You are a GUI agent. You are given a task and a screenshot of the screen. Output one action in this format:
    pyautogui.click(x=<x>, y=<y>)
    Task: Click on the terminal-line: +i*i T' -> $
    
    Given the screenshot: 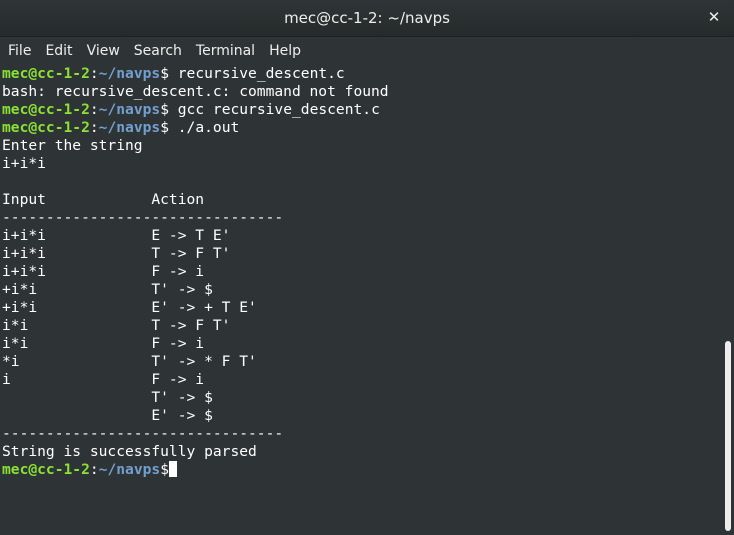 What is the action you would take?
    pyautogui.click(x=107, y=289)
    